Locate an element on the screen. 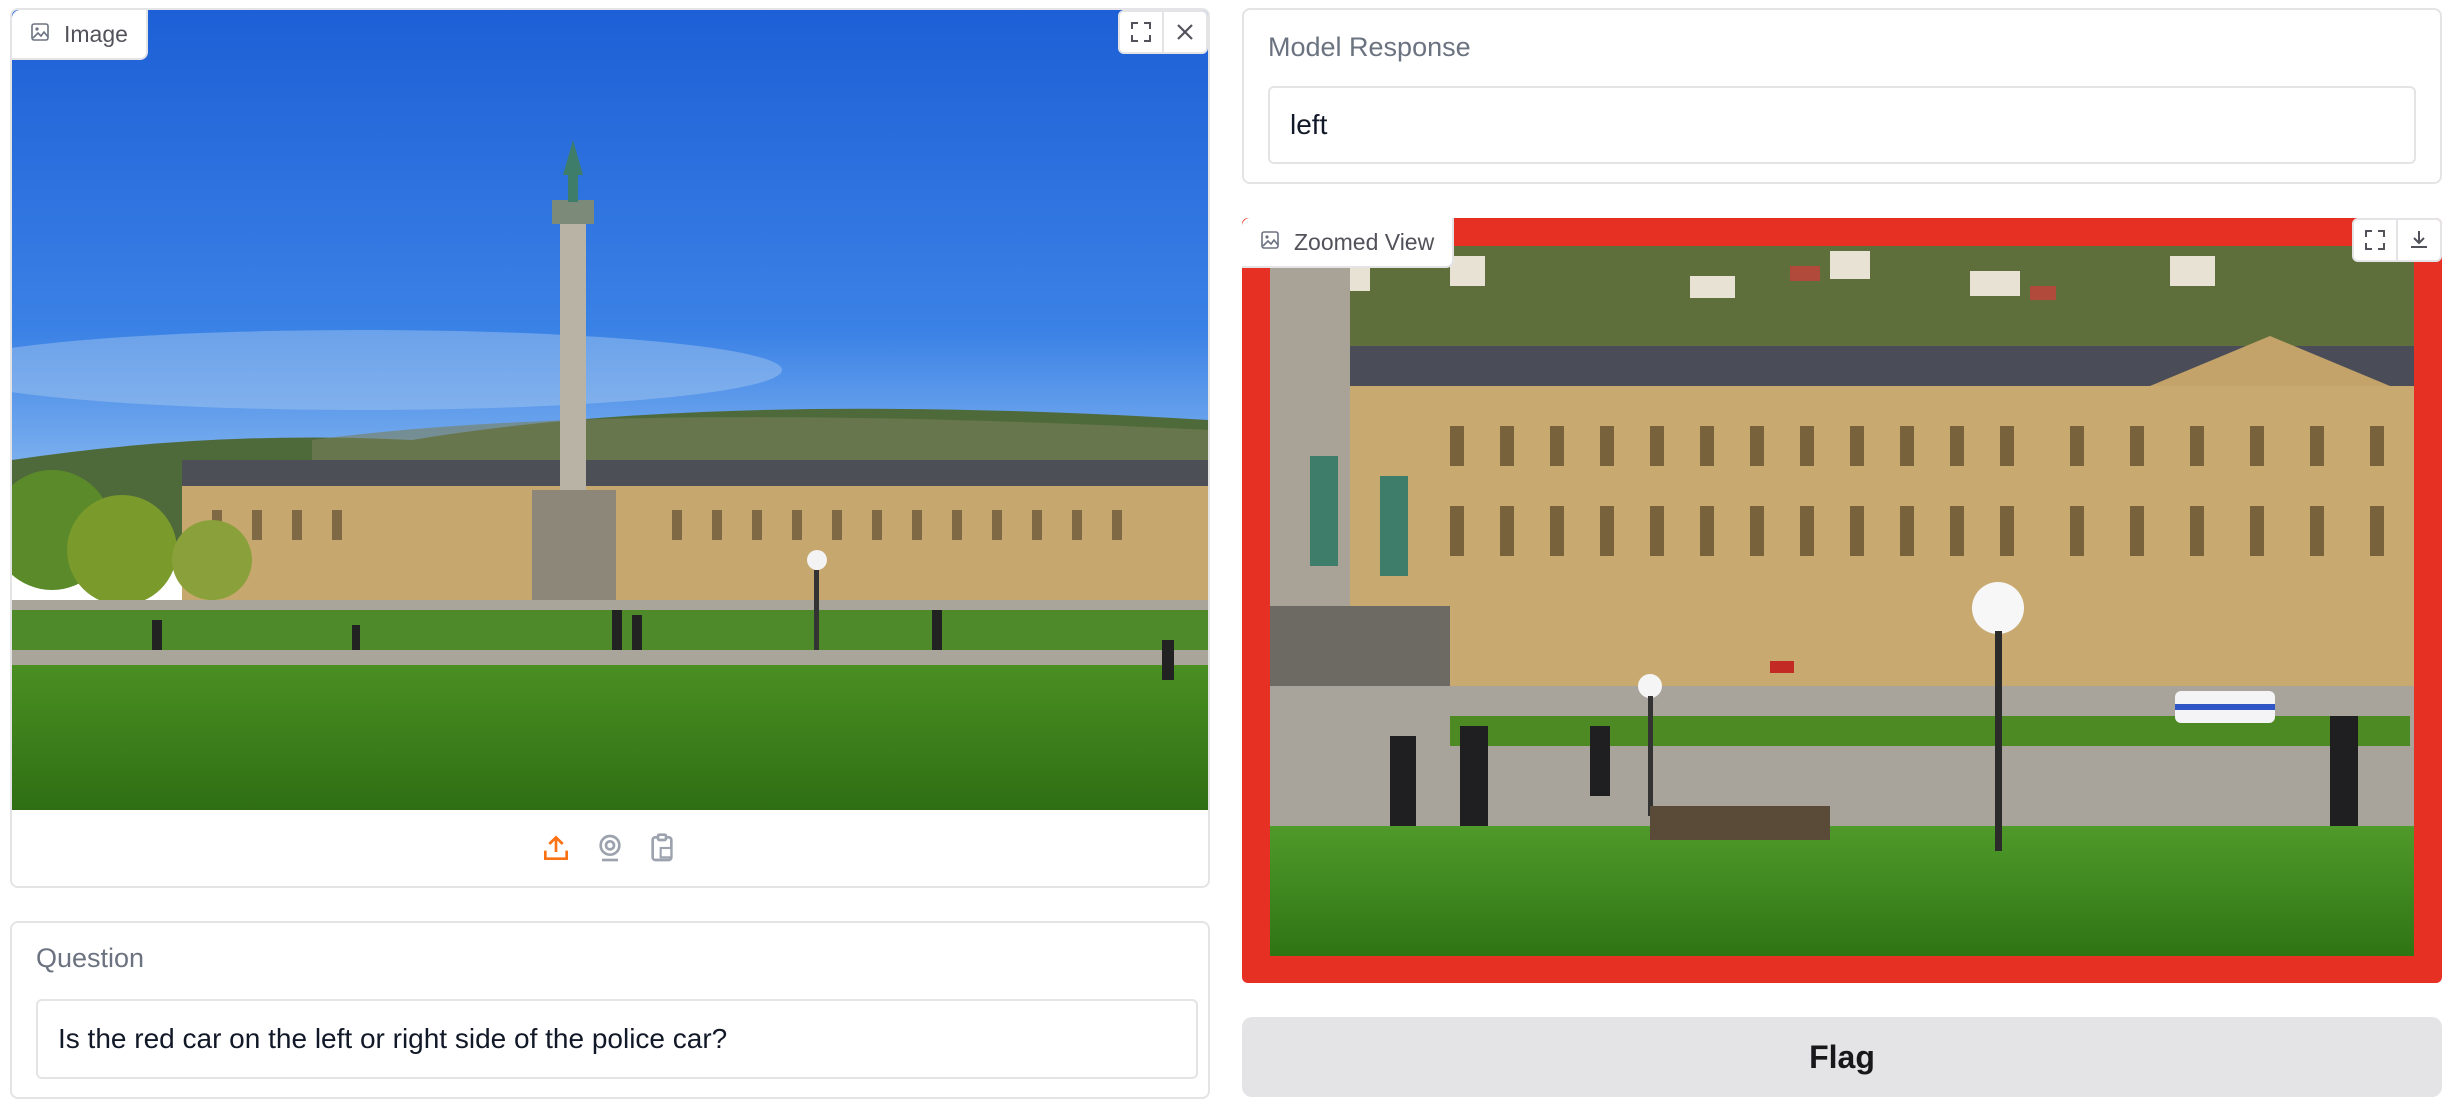  response-label: Model Response is located at coordinates (1369, 47).